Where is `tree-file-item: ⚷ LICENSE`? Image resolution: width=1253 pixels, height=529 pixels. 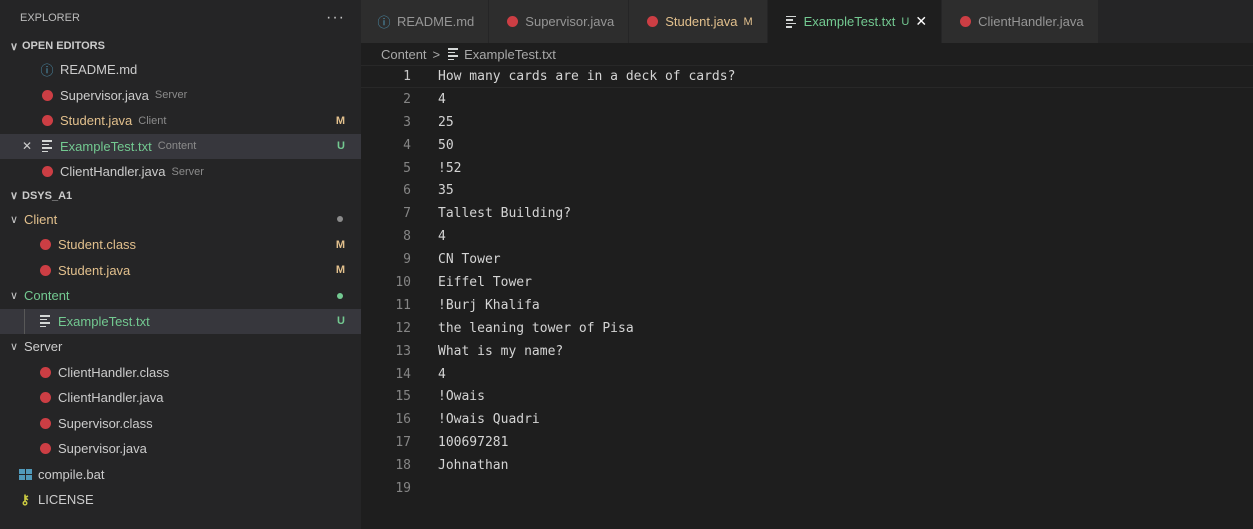 tree-file-item: ⚷ LICENSE is located at coordinates (180, 500).